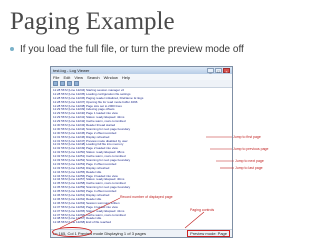 The width and height of the screenshot is (320, 240). Describe the element at coordinates (202, 210) in the screenshot. I see `callout-paging-controls: Paging controls` at that location.